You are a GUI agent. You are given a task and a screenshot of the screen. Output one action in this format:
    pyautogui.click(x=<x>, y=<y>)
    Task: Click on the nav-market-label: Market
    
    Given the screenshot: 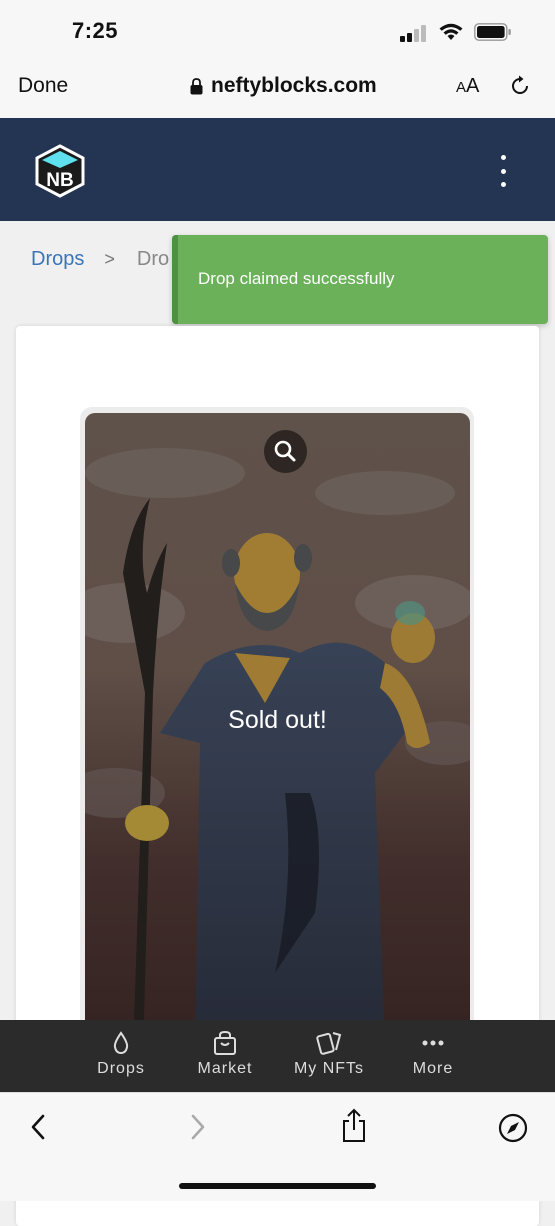 What is the action you would take?
    pyautogui.click(x=225, y=1068)
    